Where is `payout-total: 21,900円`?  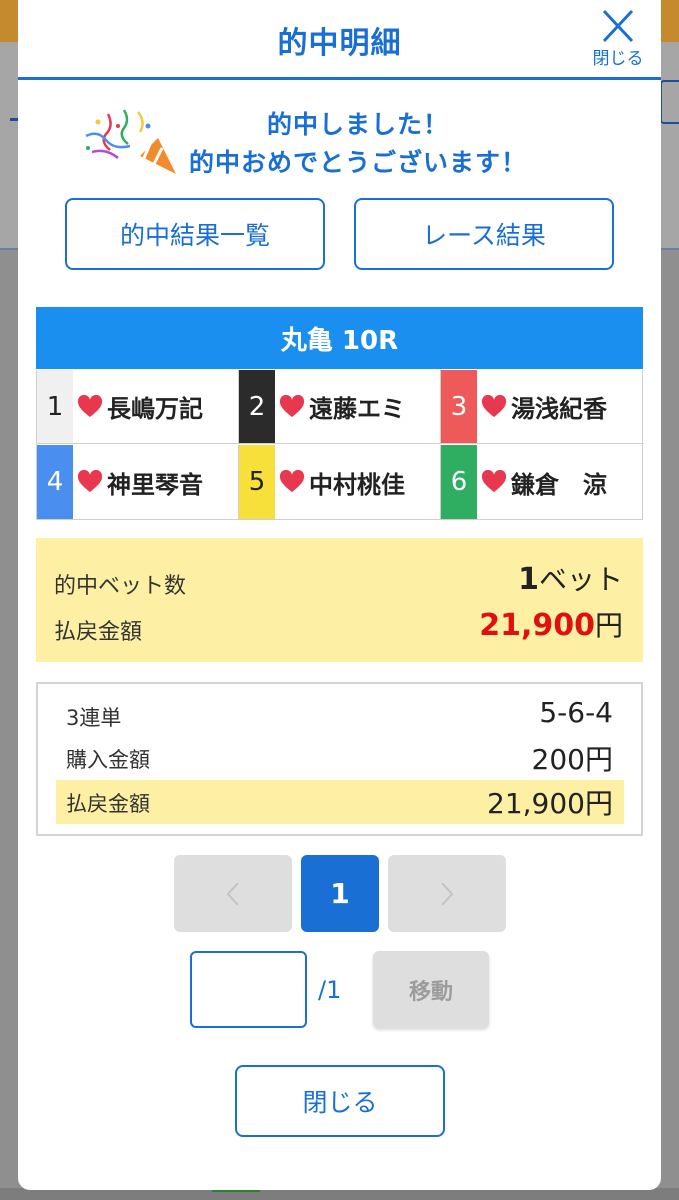 payout-total: 21,900円 is located at coordinates (551, 624).